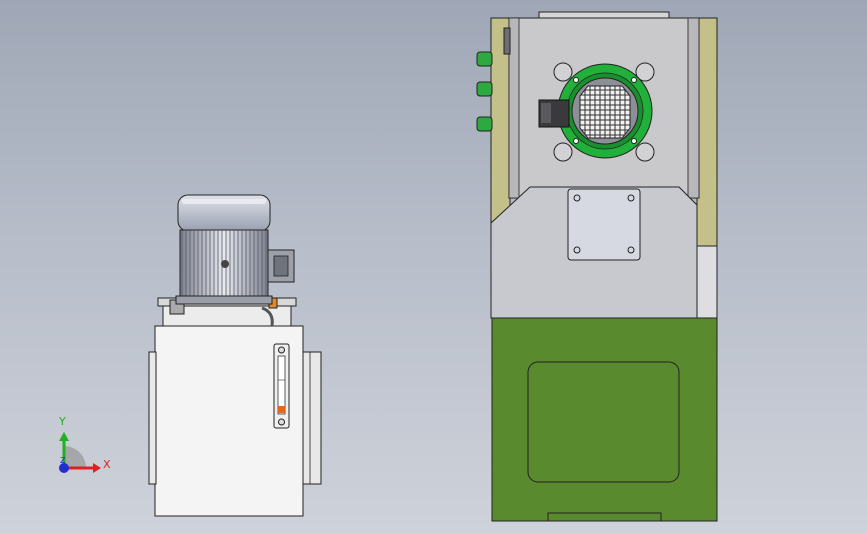 This screenshot has width=867, height=533. I want to click on y-axis-label: Y, so click(62, 421).